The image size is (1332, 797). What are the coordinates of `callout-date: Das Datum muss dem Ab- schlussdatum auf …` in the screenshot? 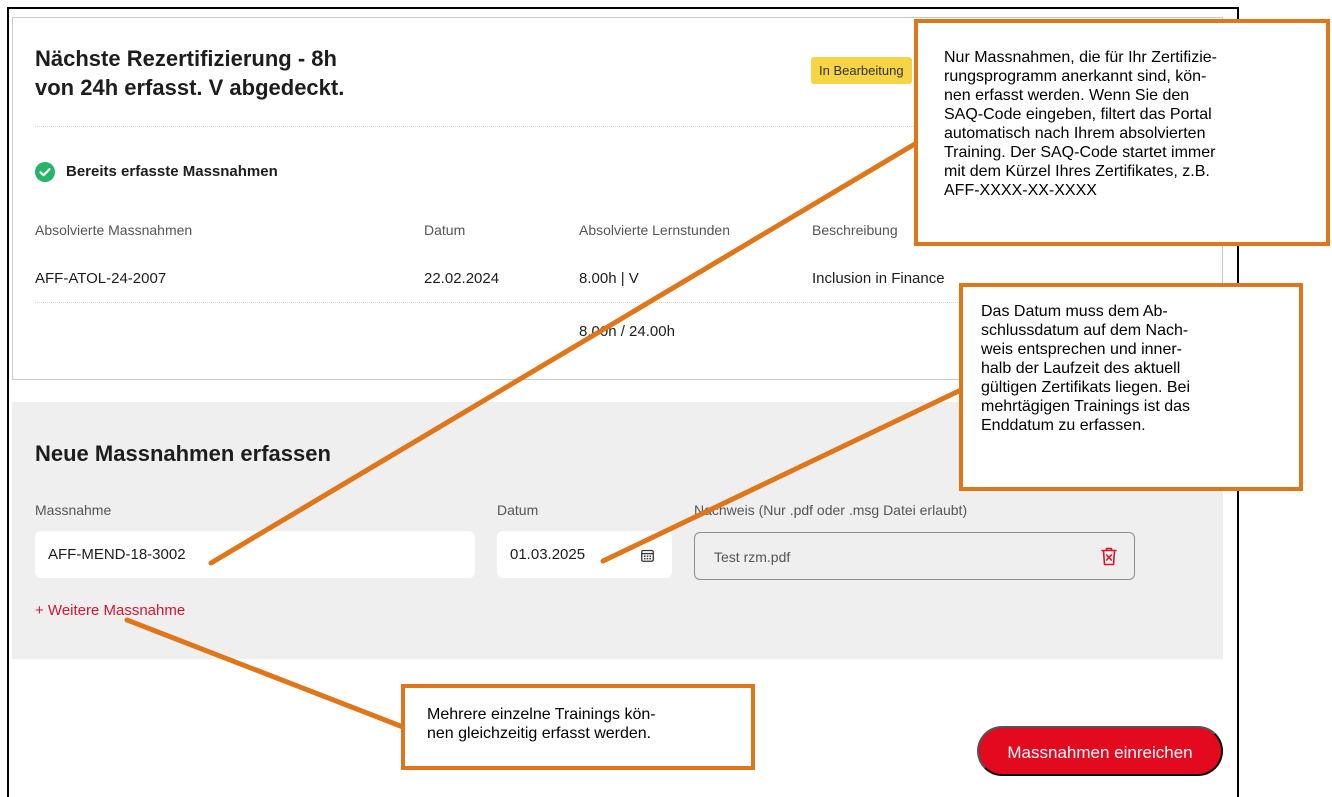 It's located at (1131, 387).